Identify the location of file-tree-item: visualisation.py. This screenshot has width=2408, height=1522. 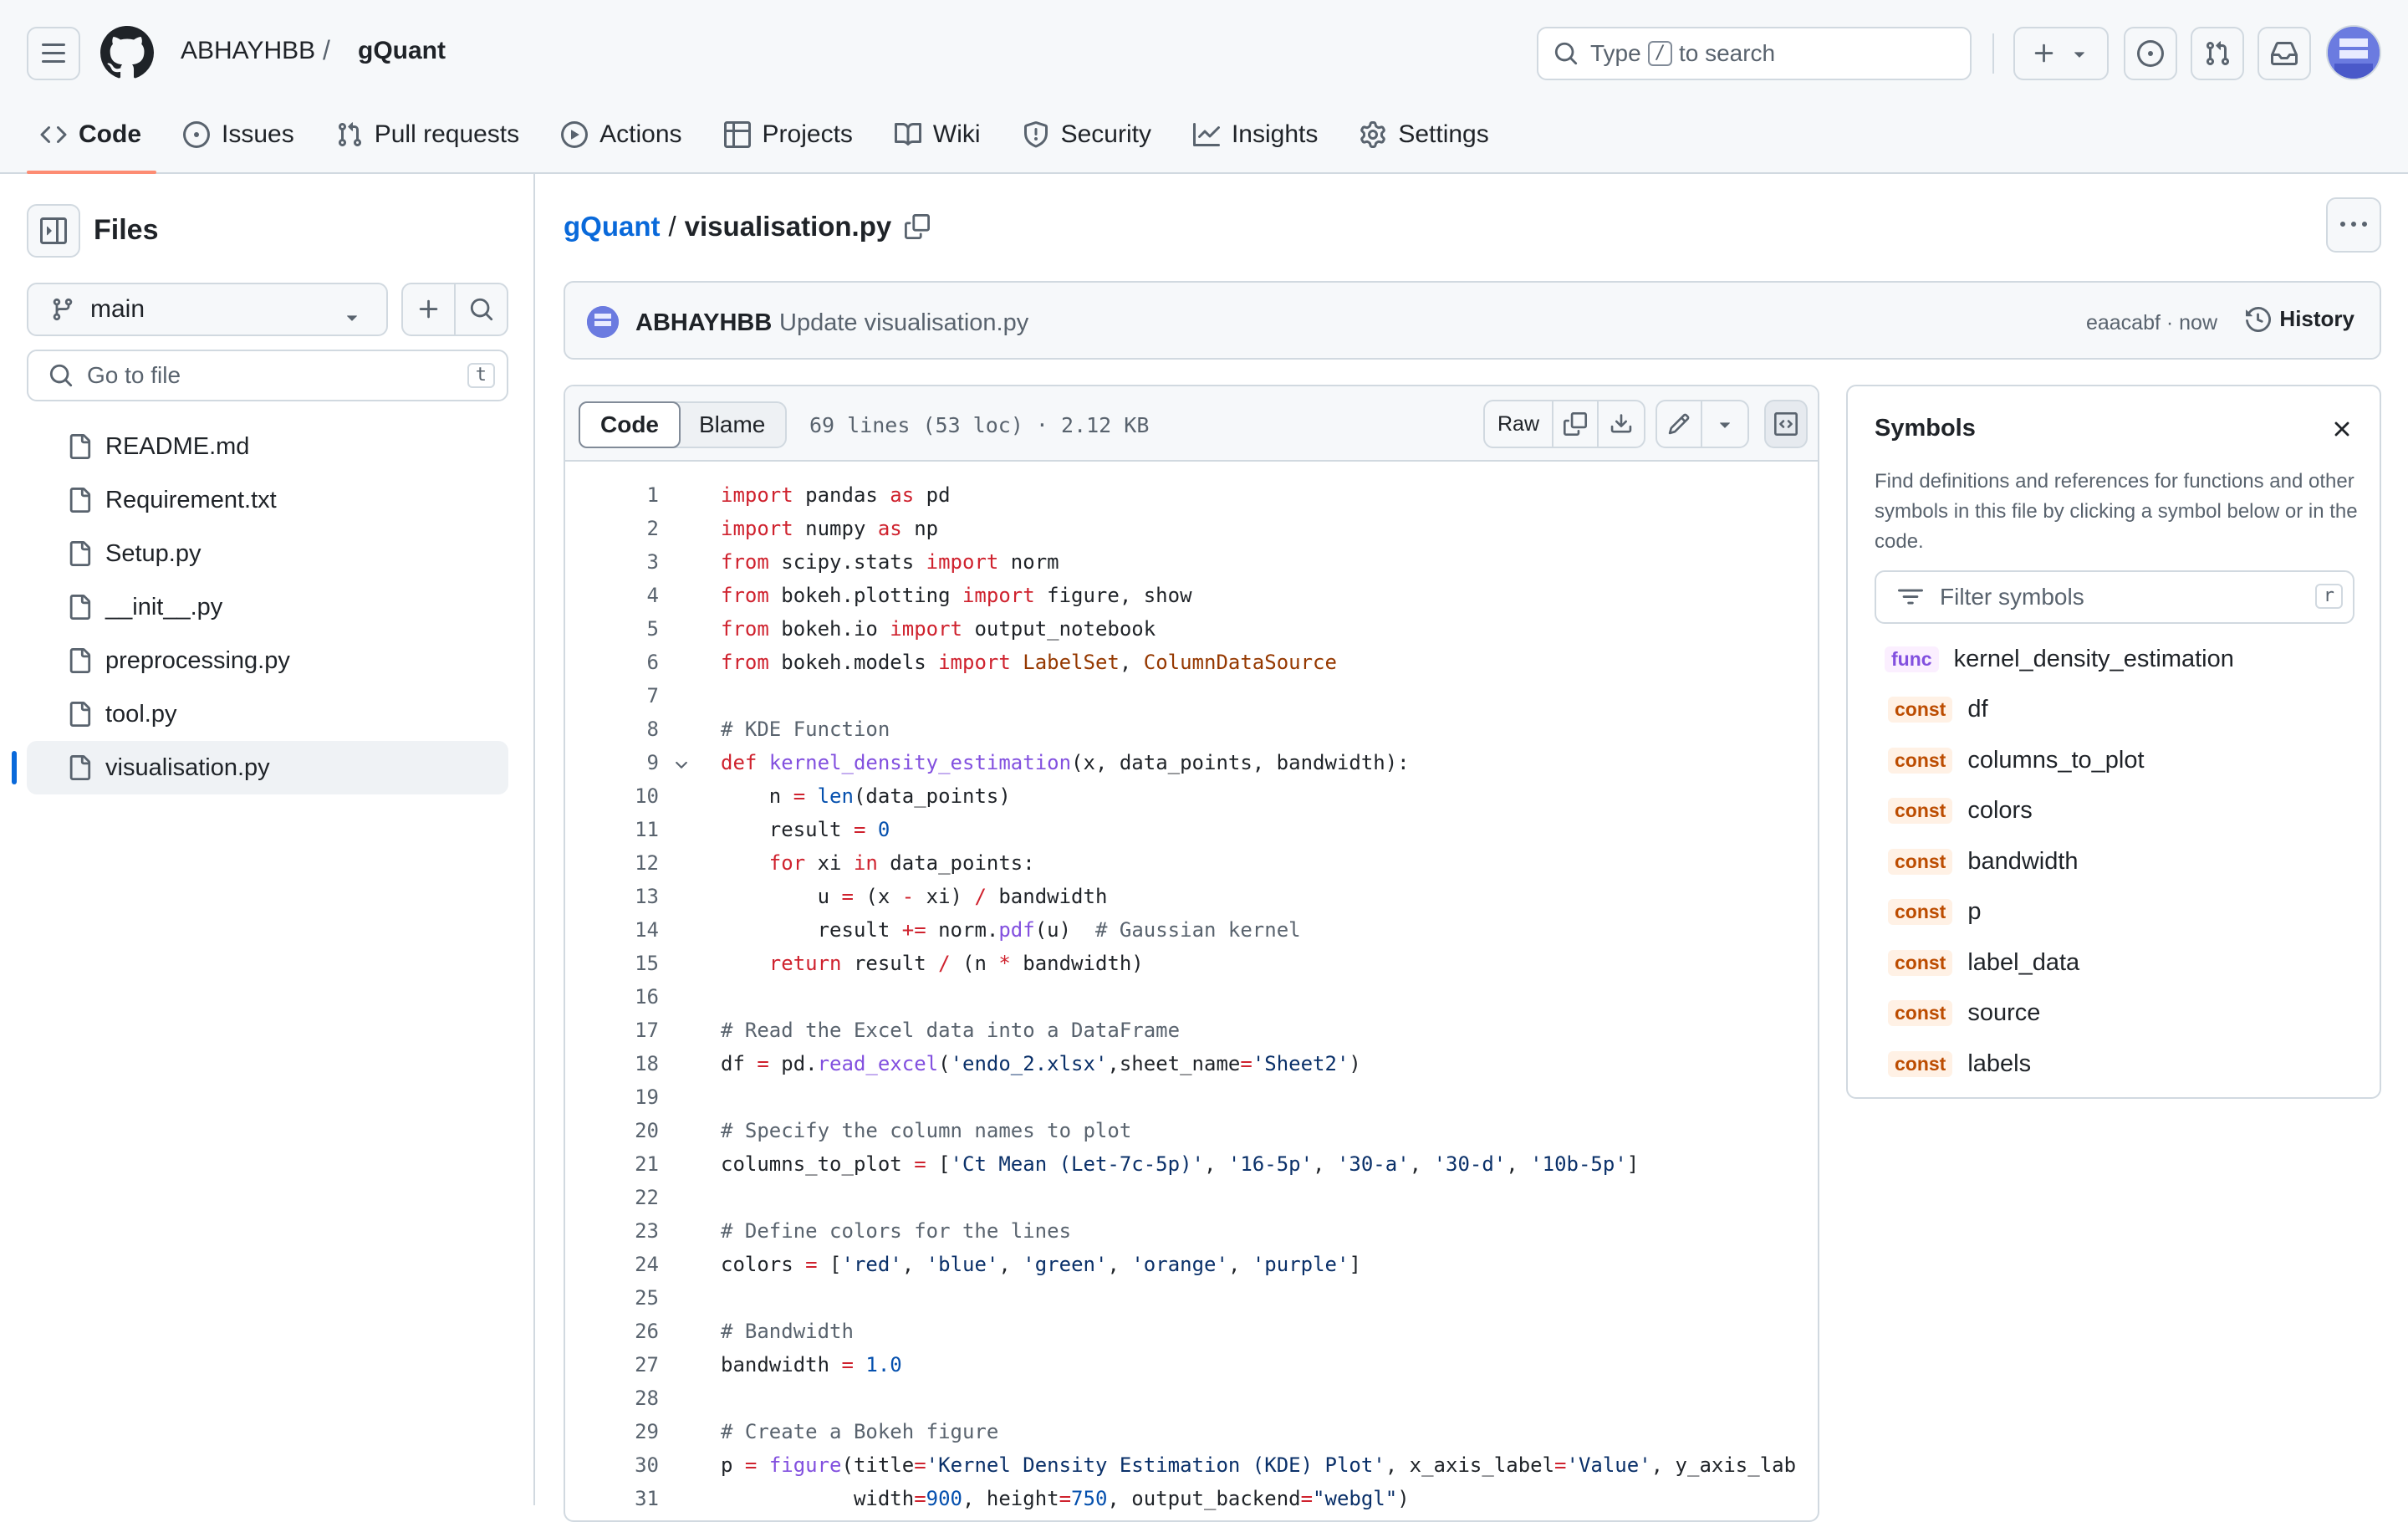
(260, 767).